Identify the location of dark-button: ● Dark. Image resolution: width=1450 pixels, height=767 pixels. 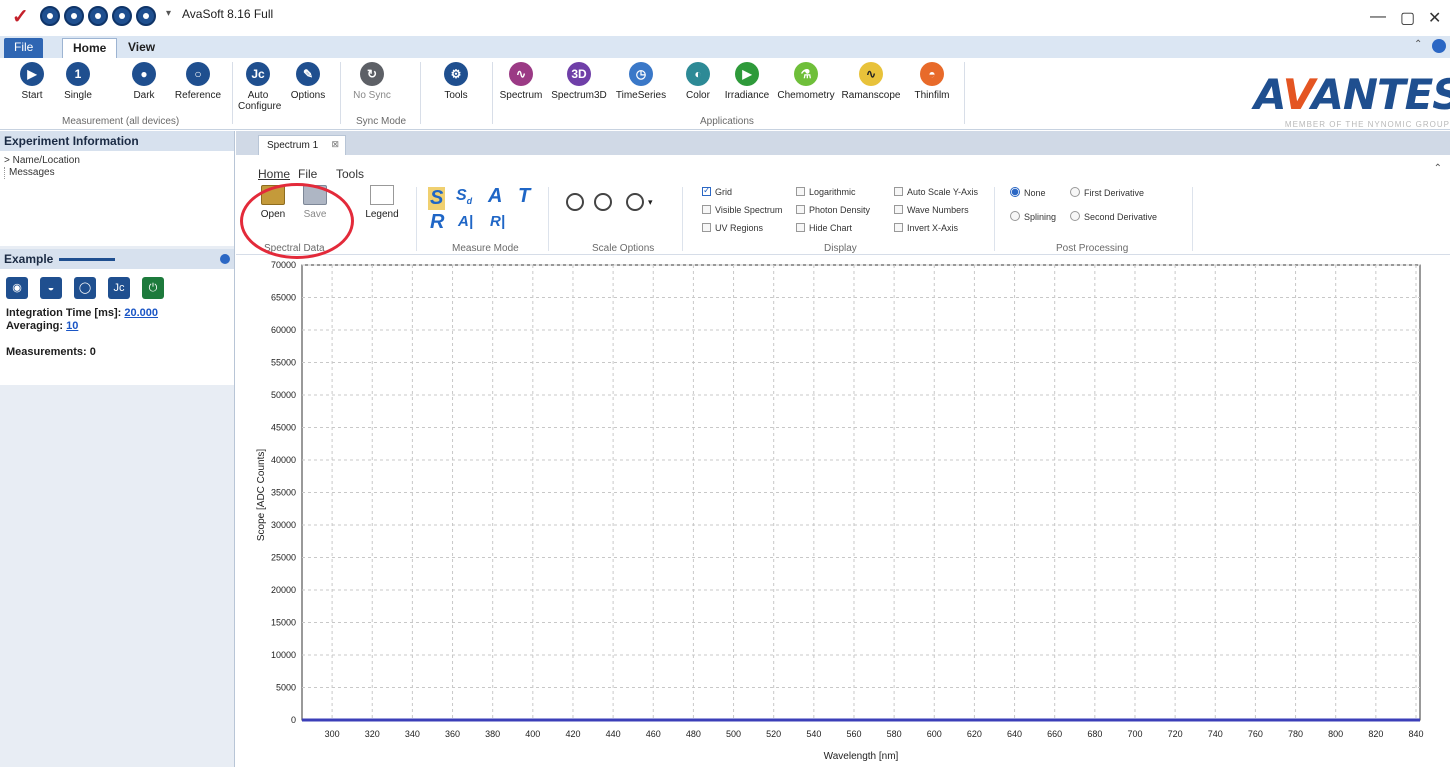
(144, 81).